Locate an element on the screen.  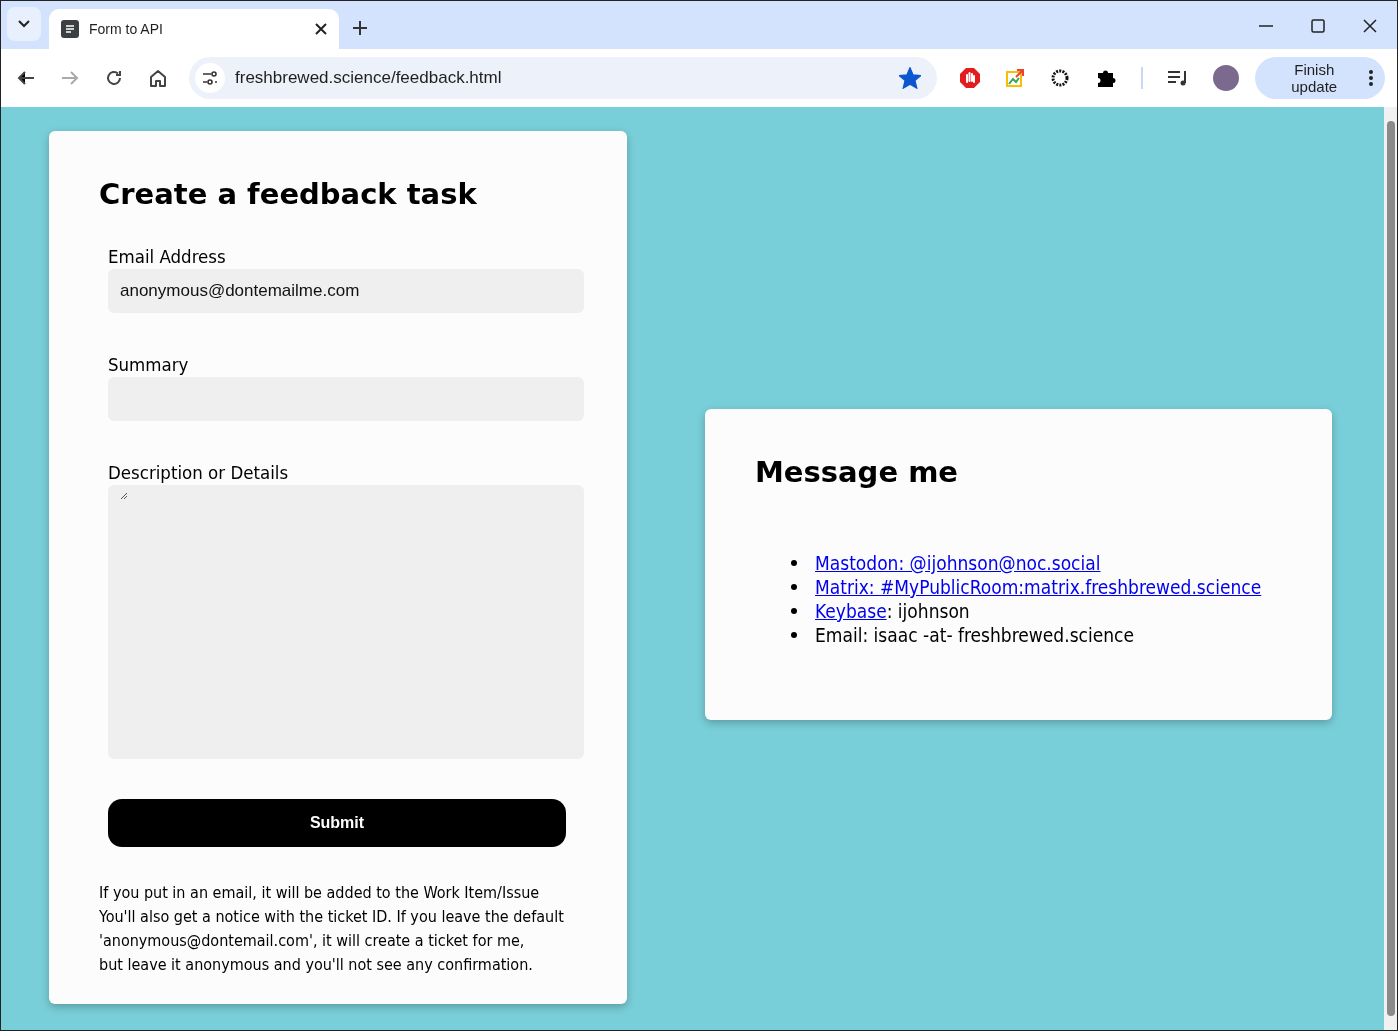
site-settings-icon is located at coordinates (210, 78).